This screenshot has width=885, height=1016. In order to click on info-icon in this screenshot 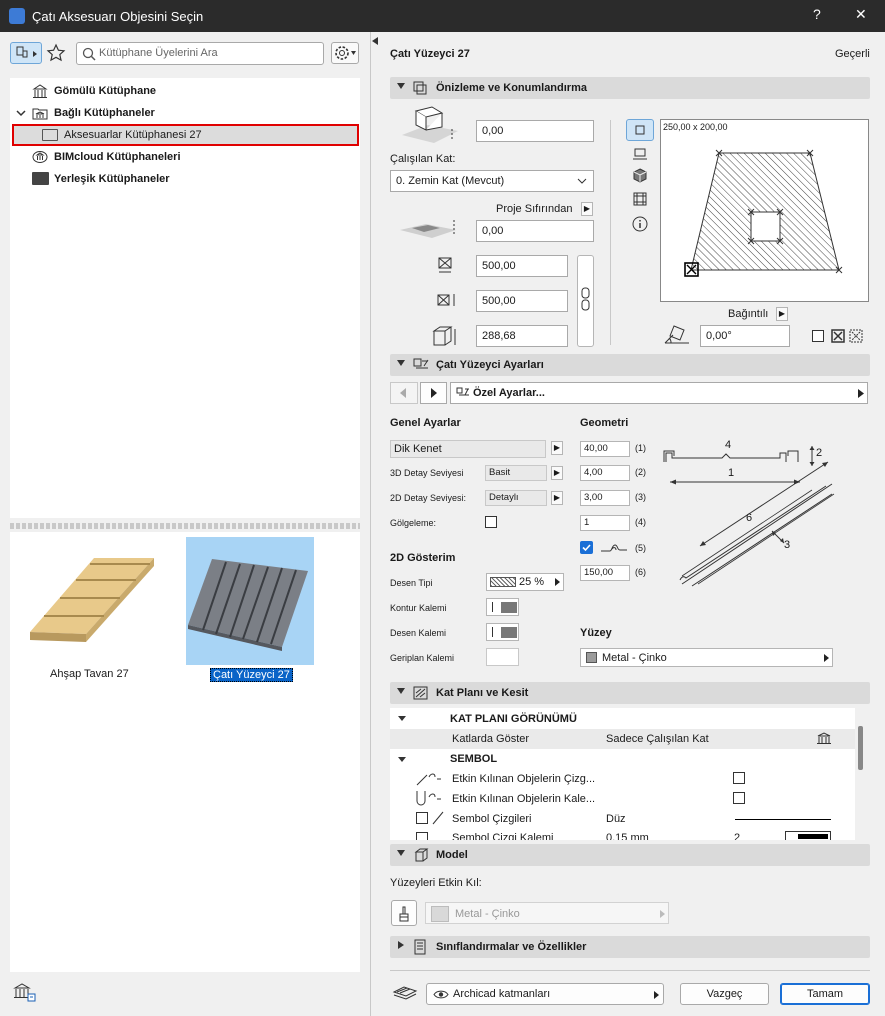, I will do `click(640, 225)`.